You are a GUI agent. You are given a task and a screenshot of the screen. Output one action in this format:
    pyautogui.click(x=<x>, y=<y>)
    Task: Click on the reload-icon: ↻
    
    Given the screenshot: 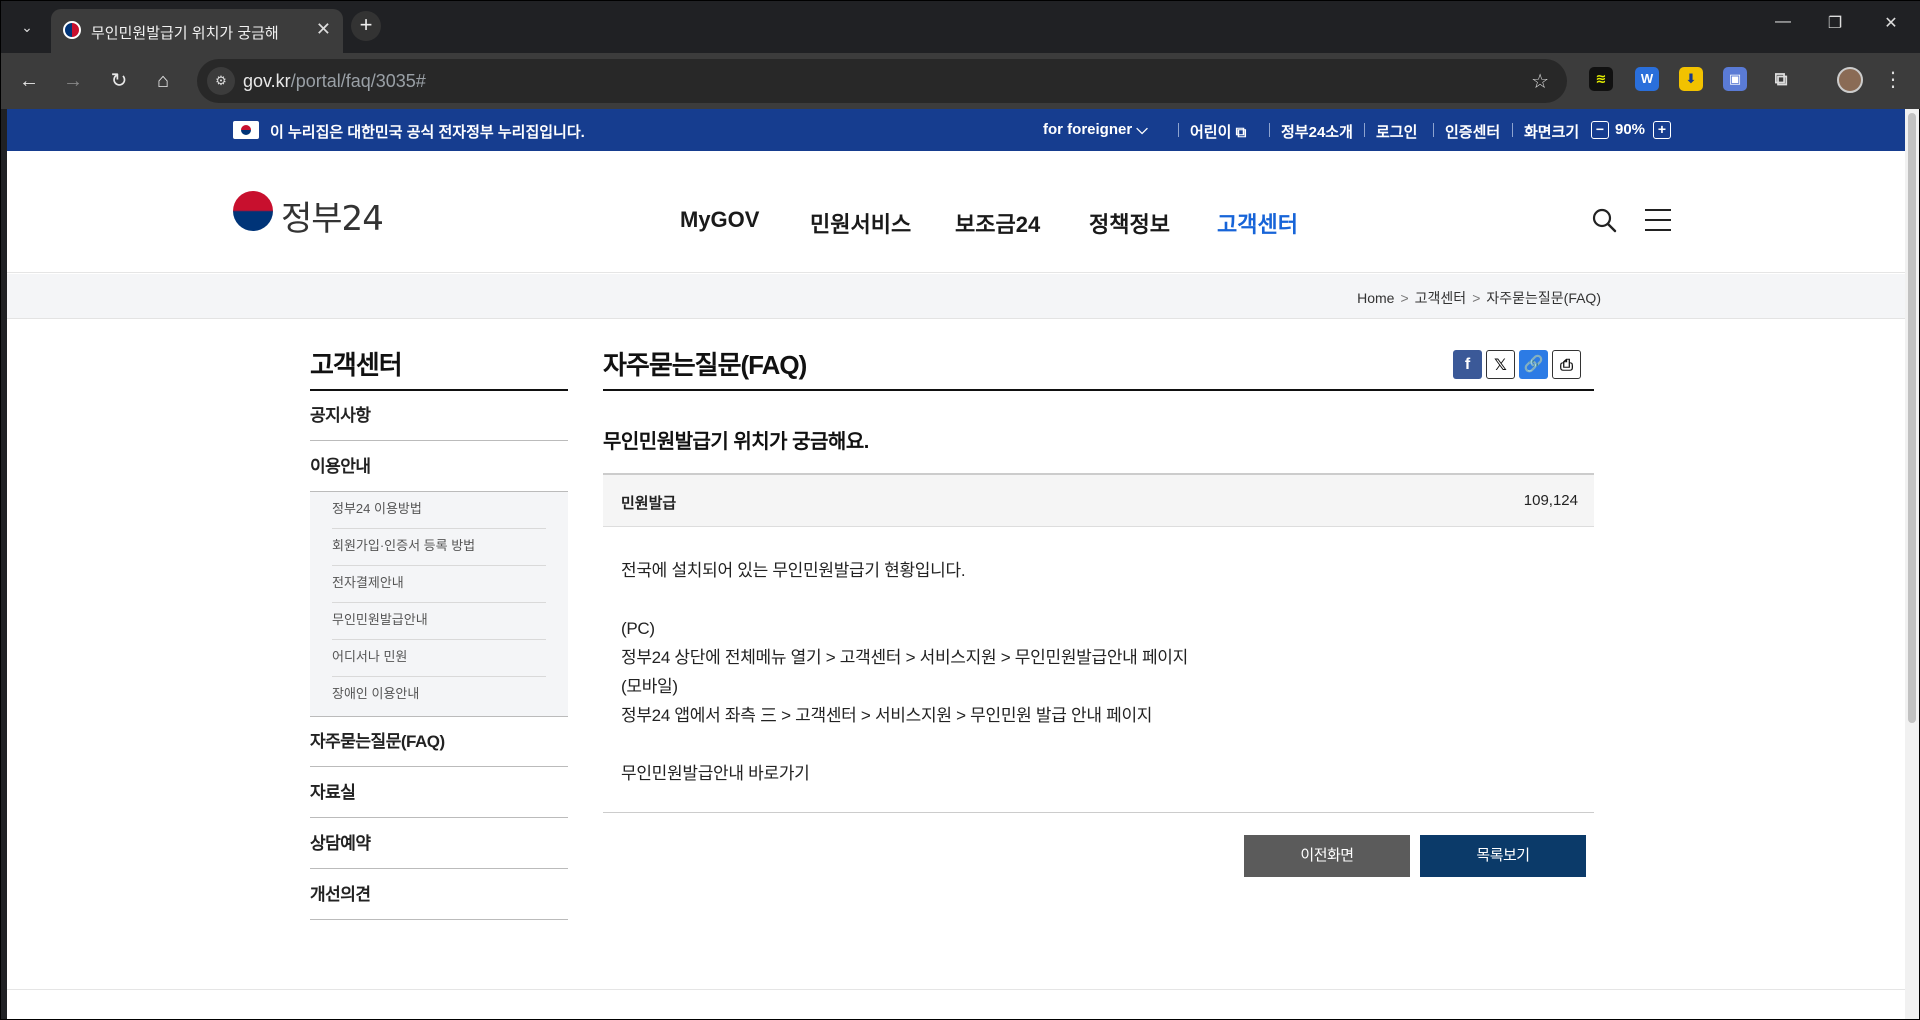 What is the action you would take?
    pyautogui.click(x=119, y=81)
    